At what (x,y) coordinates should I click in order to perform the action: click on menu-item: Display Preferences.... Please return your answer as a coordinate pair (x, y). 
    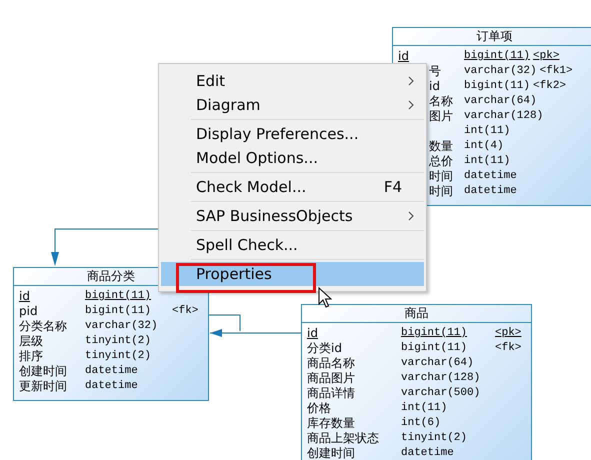
    Looking at the image, I should click on (292, 134).